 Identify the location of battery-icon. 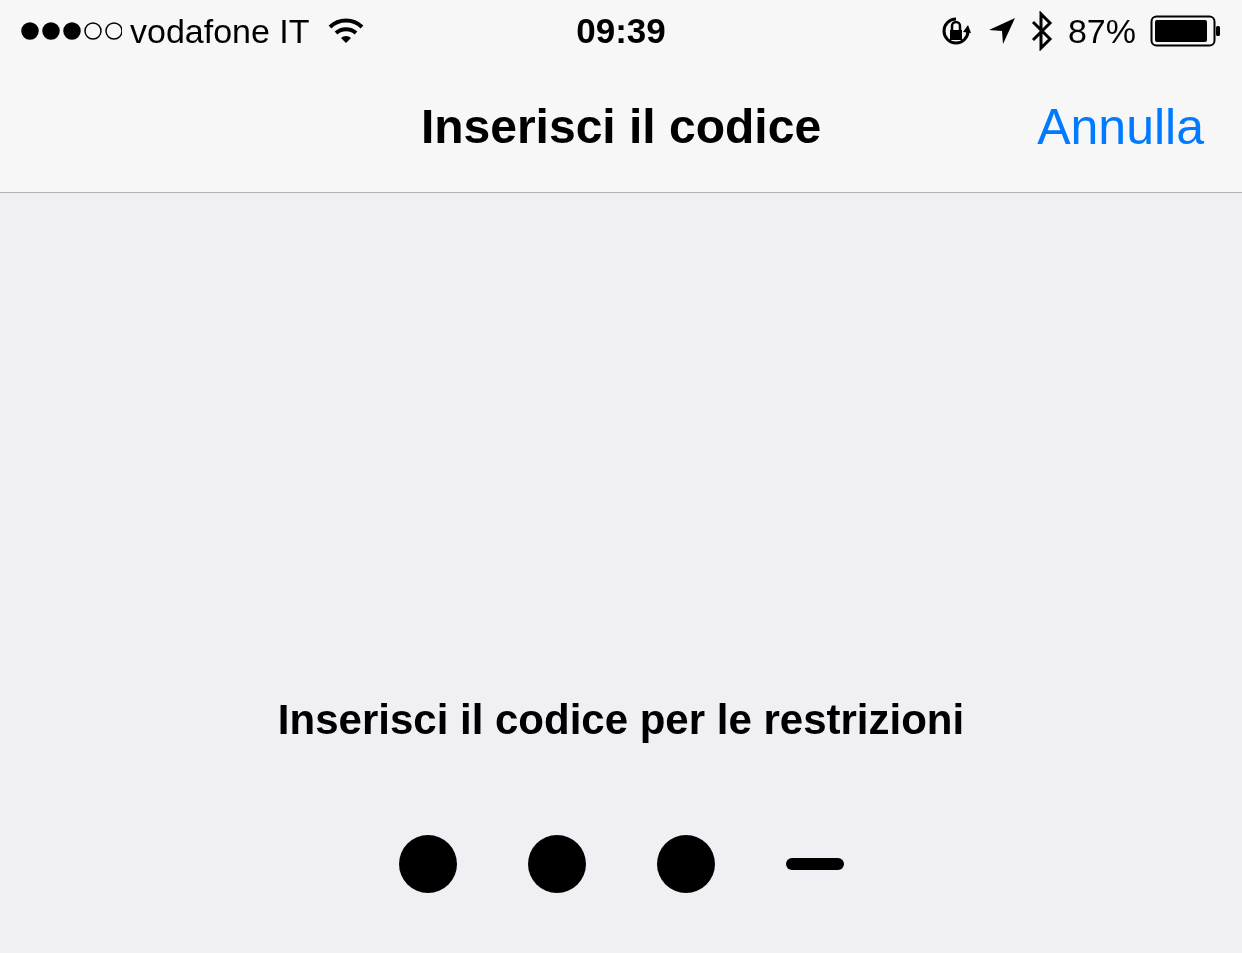
(1186, 31).